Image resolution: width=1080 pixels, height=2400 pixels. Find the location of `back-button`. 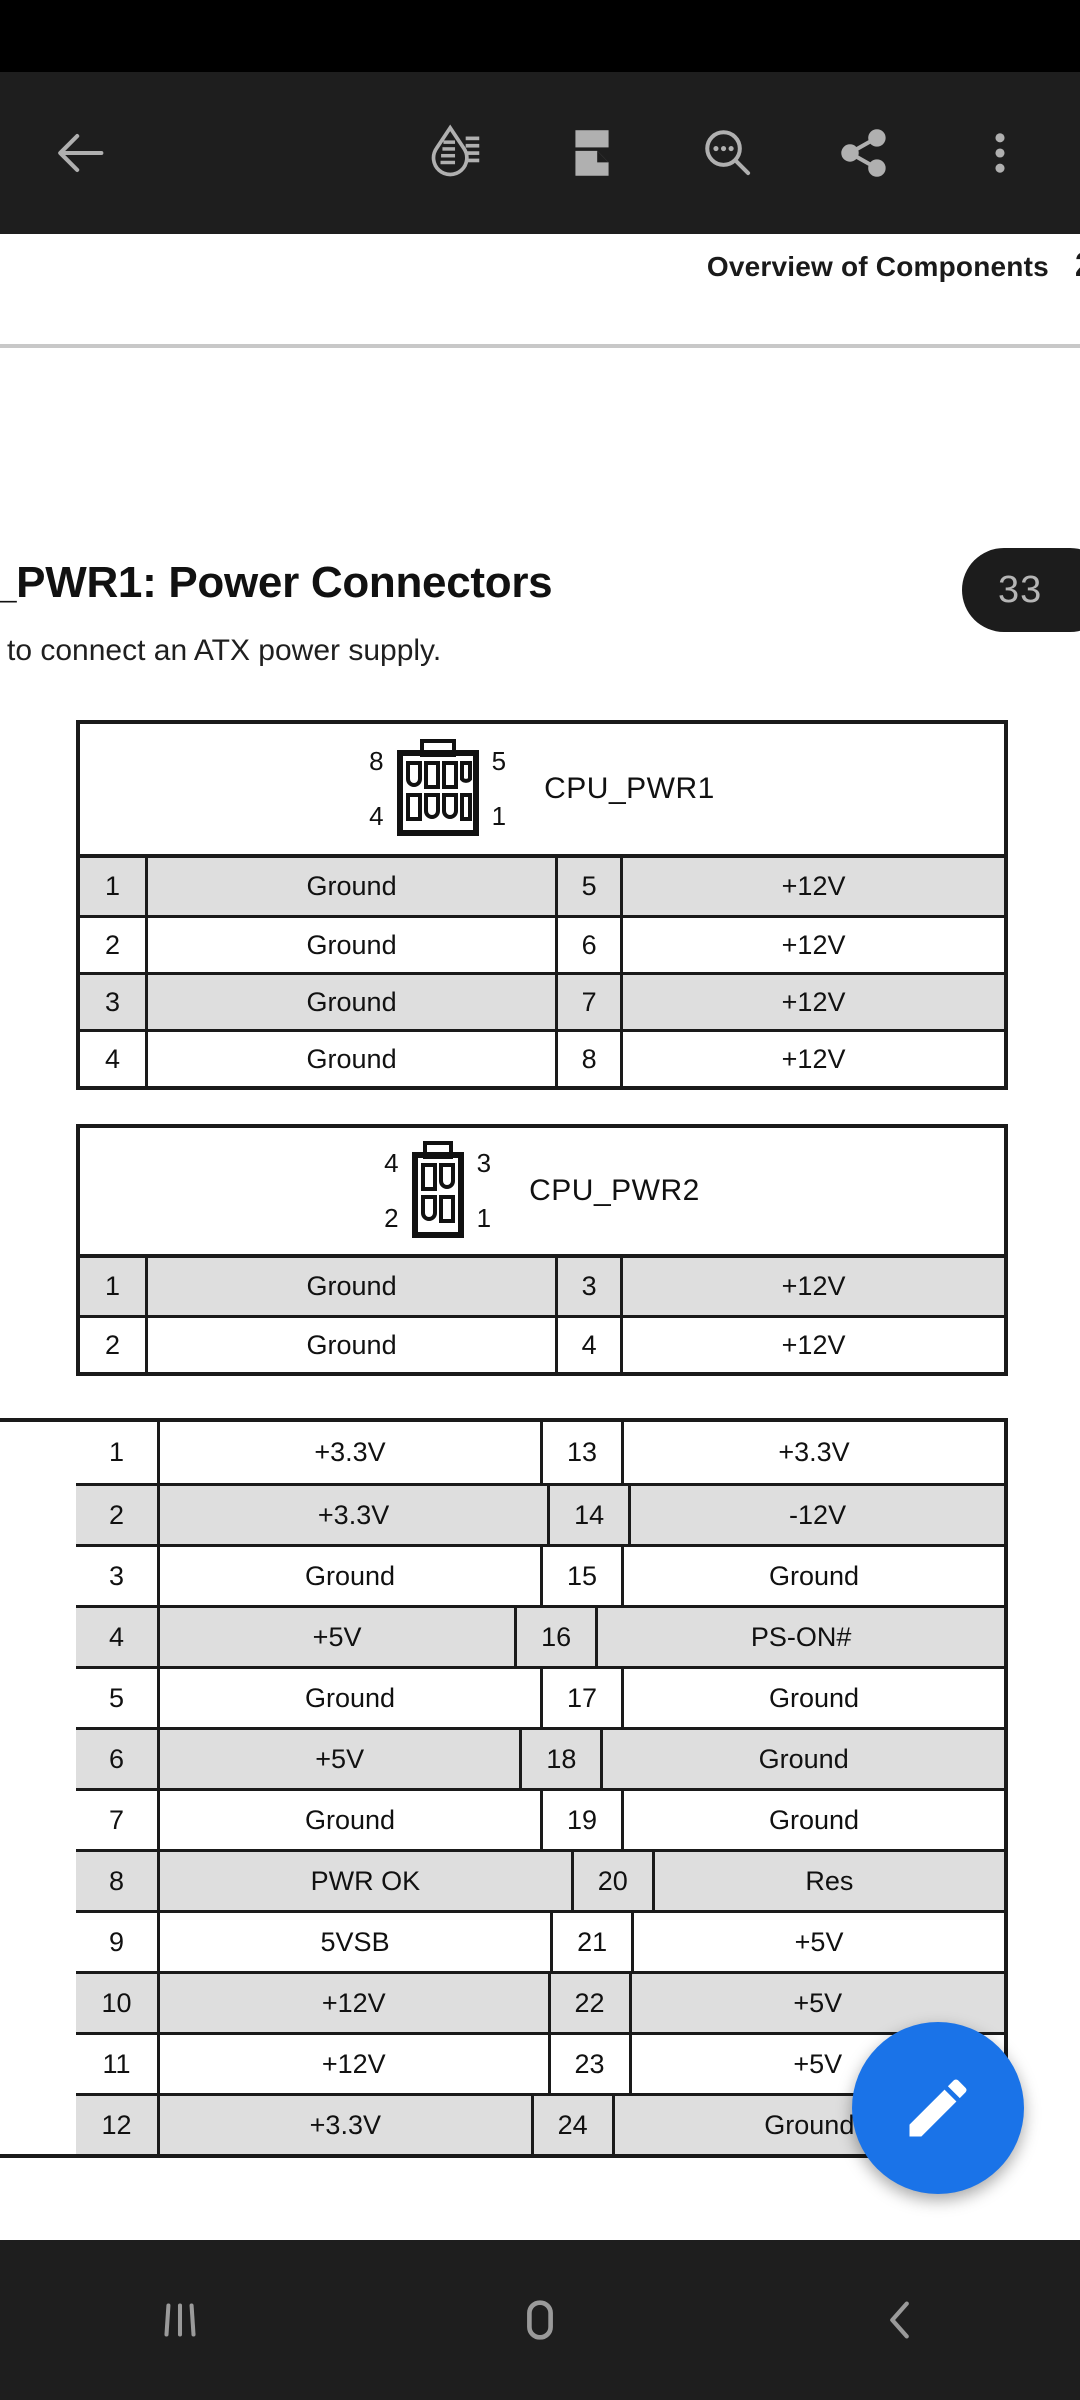

back-button is located at coordinates (82, 153).